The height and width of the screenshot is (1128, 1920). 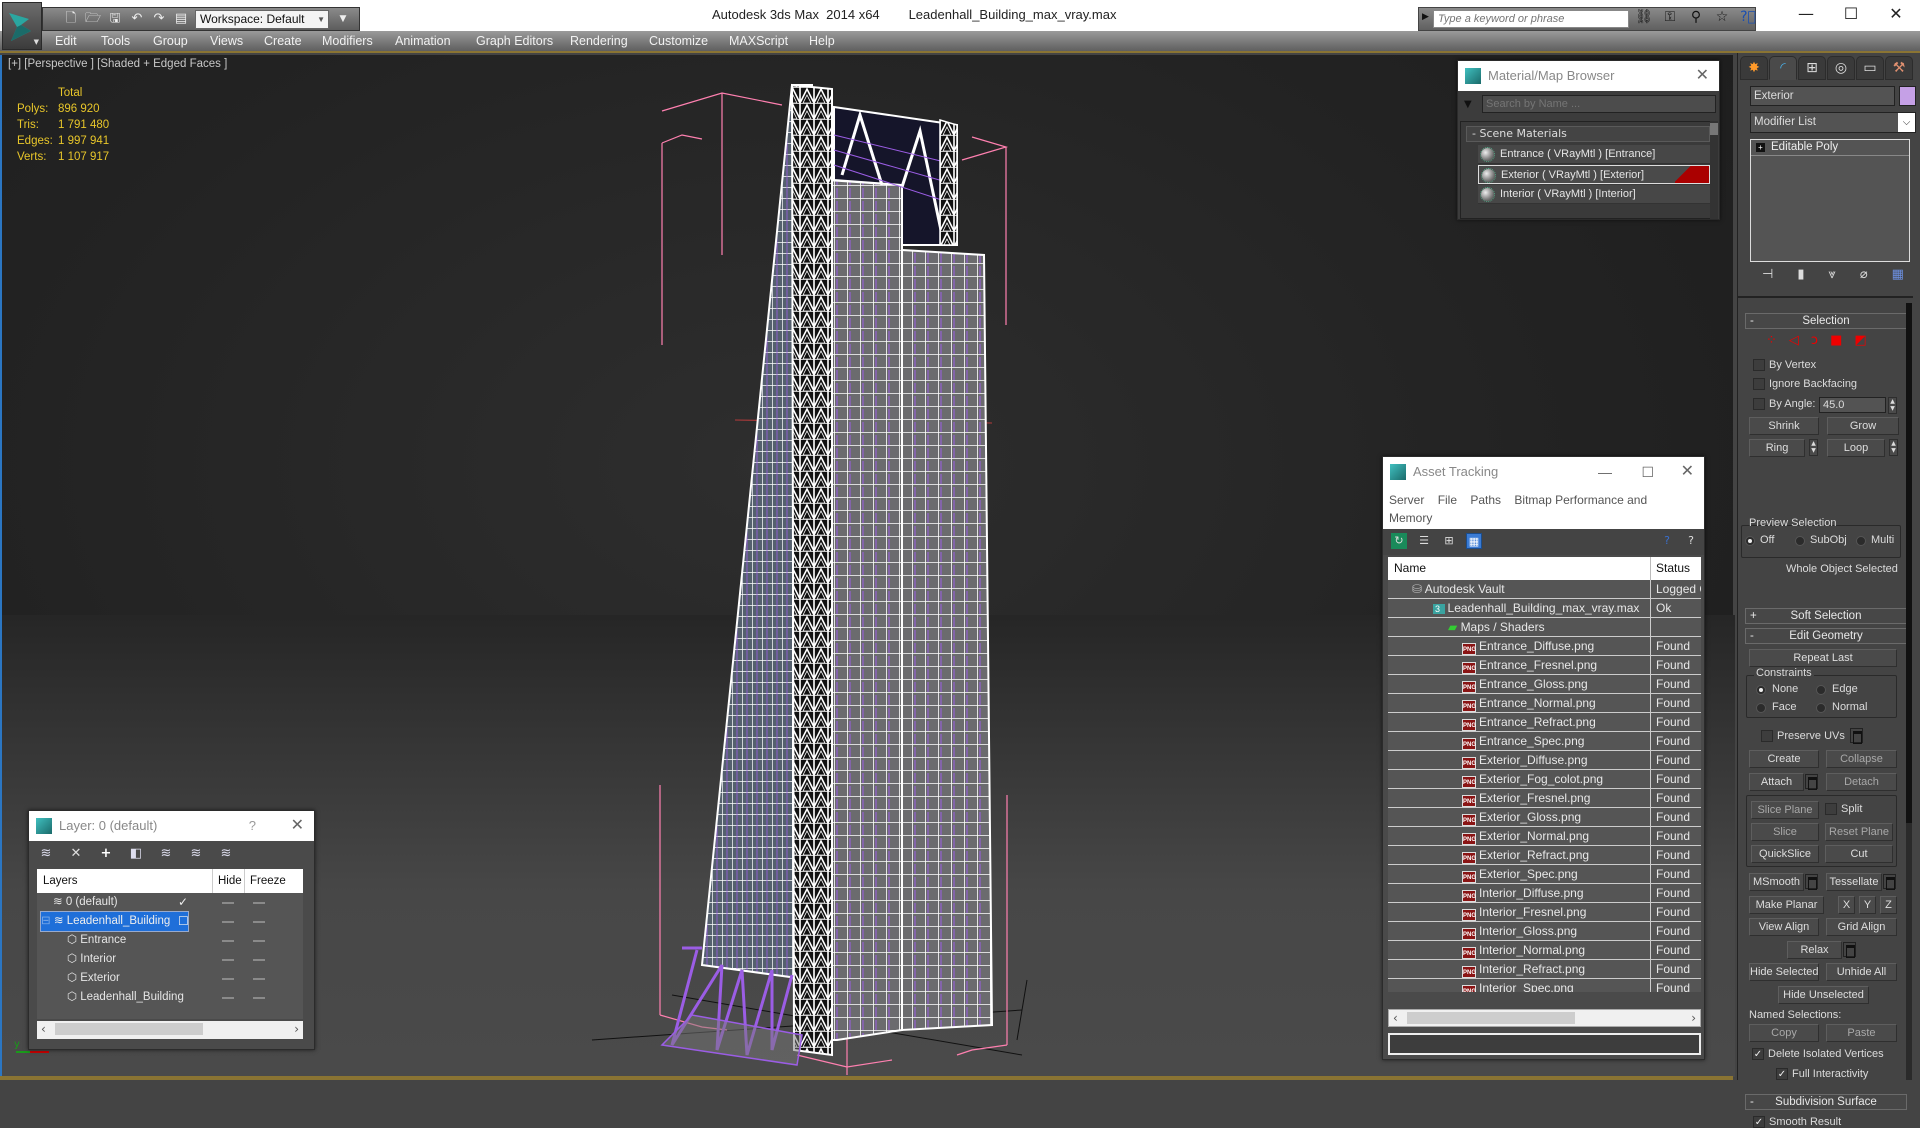 What do you see at coordinates (1782, 1074) in the screenshot?
I see `full-interactivity-checkbox: ✓` at bounding box center [1782, 1074].